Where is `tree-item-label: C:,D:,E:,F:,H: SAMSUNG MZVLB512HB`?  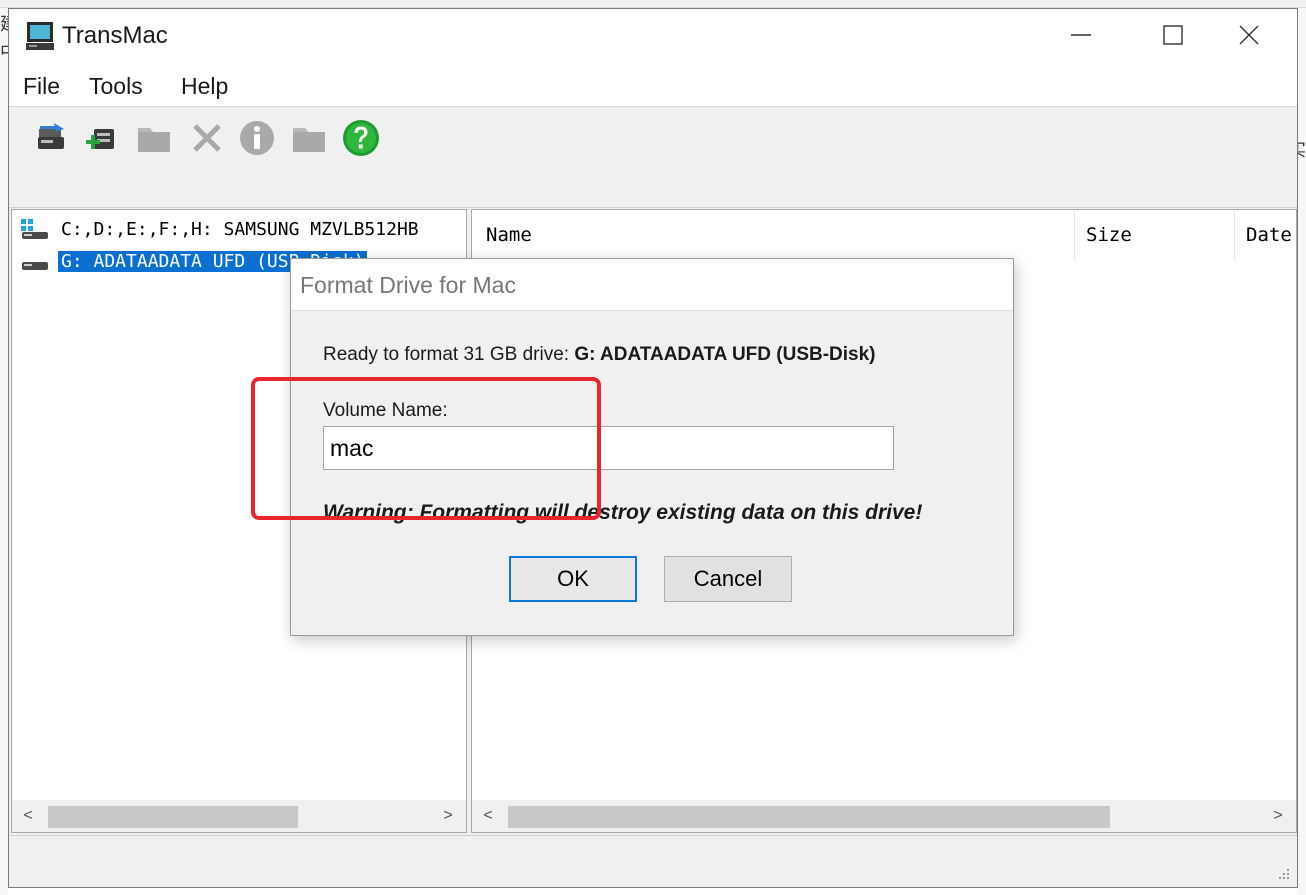 tree-item-label: C:,D:,E:,F:,H: SAMSUNG MZVLB512HB is located at coordinates (240, 229).